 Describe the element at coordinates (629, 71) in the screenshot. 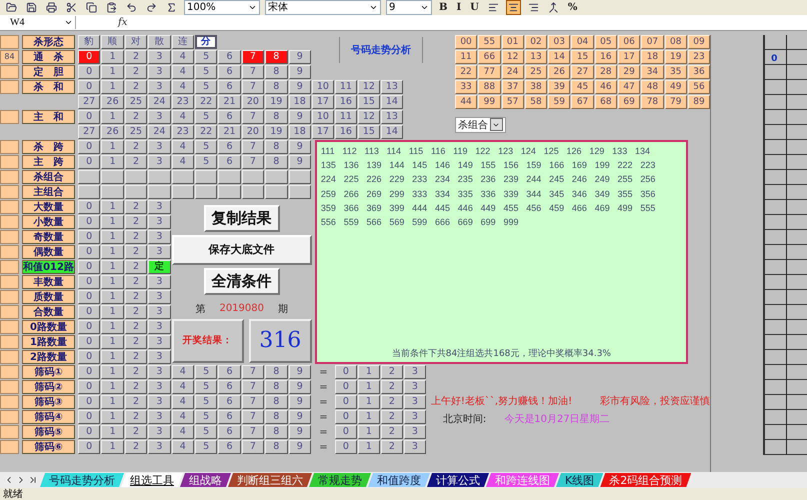

I see `number-cell: 29` at that location.